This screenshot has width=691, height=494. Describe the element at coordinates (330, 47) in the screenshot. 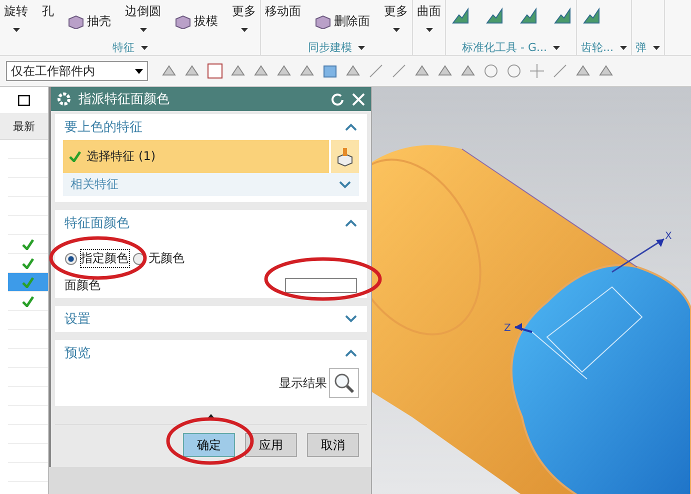

I see `group-label: 同步建模` at that location.